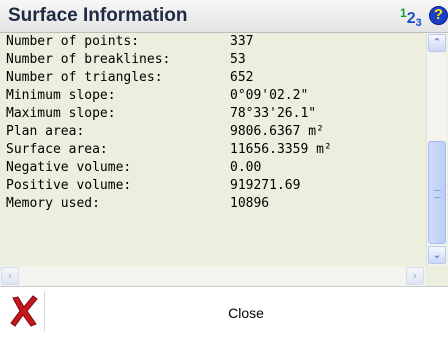  What do you see at coordinates (157, 97) in the screenshot?
I see `info-row: Minimum slope: 0°09'02.2"` at bounding box center [157, 97].